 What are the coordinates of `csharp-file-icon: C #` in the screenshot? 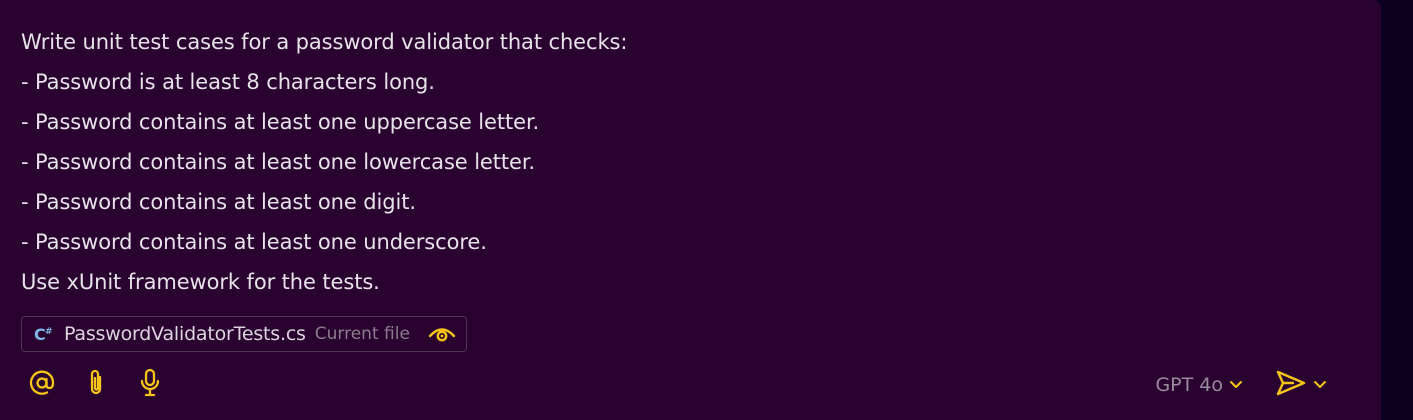 It's located at (44, 334).